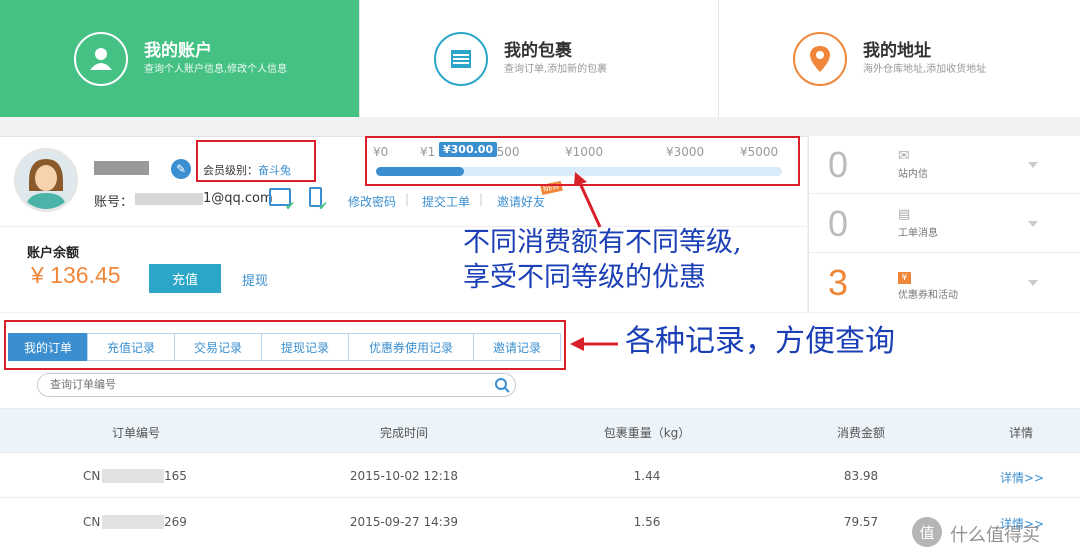 Image resolution: width=1080 pixels, height=559 pixels. I want to click on nav-card-subtitle: 查询订单,添加新的包裹, so click(556, 69).